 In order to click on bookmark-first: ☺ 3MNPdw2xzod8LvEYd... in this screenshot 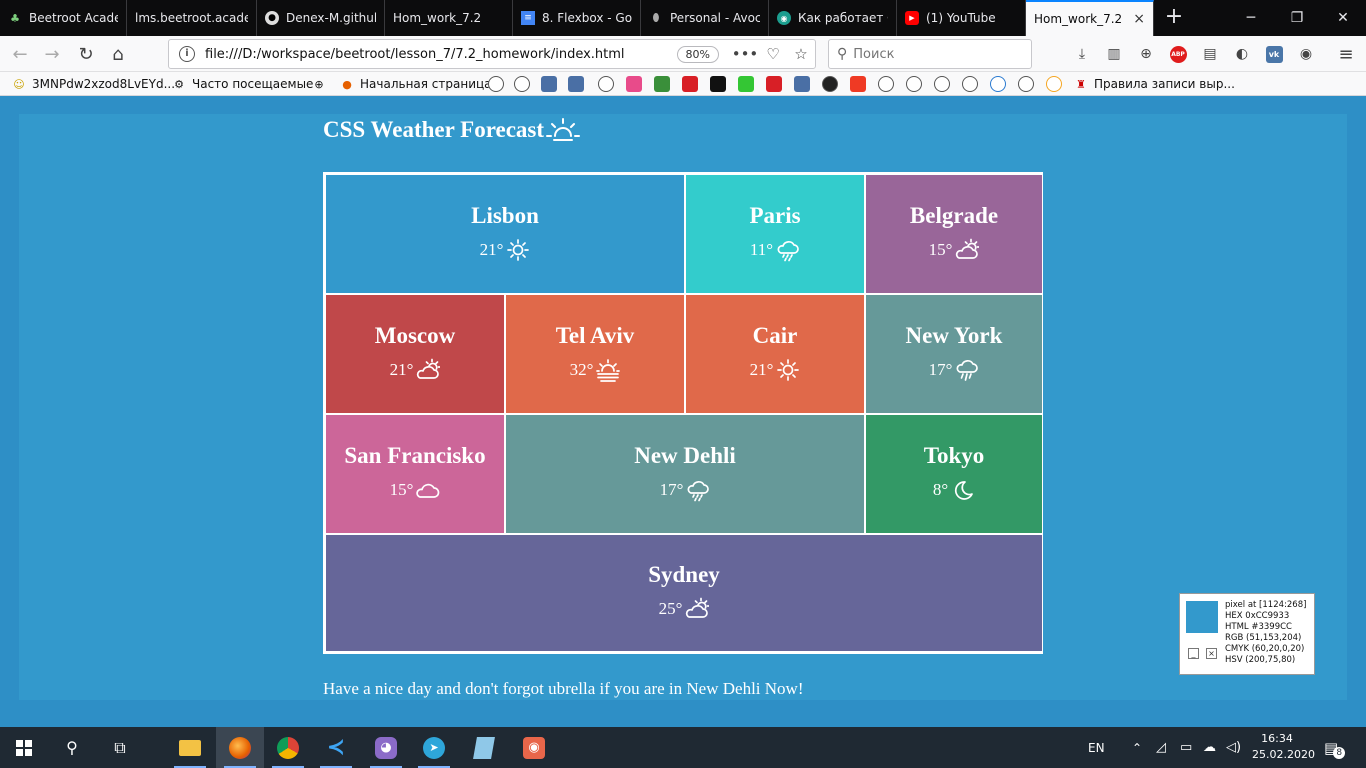, I will do `click(93, 84)`.